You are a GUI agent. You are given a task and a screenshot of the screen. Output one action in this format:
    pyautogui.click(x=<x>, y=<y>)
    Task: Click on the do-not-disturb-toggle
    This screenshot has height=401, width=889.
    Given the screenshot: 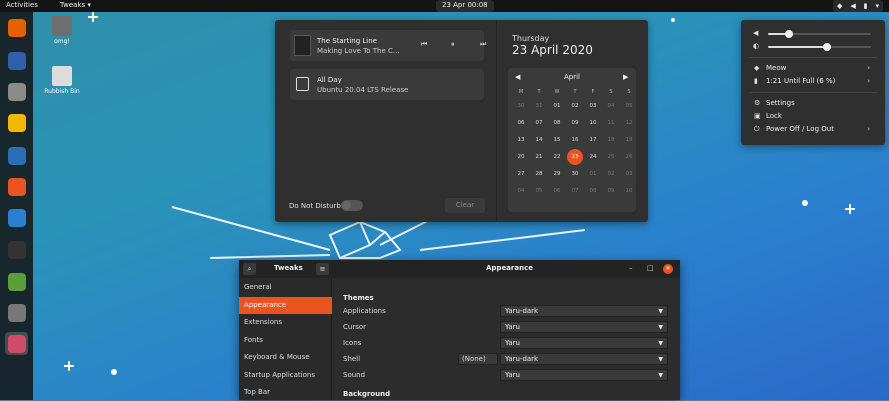 What is the action you would take?
    pyautogui.click(x=352, y=205)
    